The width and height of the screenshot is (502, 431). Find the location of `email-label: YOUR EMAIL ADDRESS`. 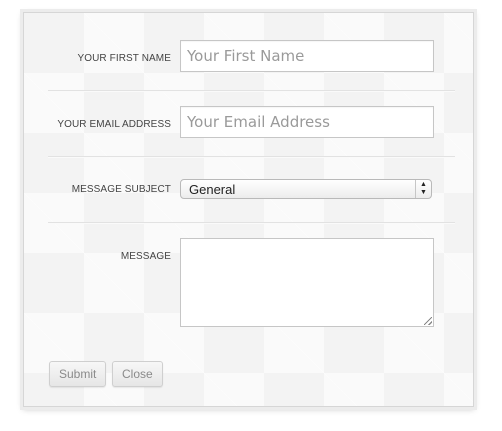

email-label: YOUR EMAIL ADDRESS is located at coordinates (114, 124).